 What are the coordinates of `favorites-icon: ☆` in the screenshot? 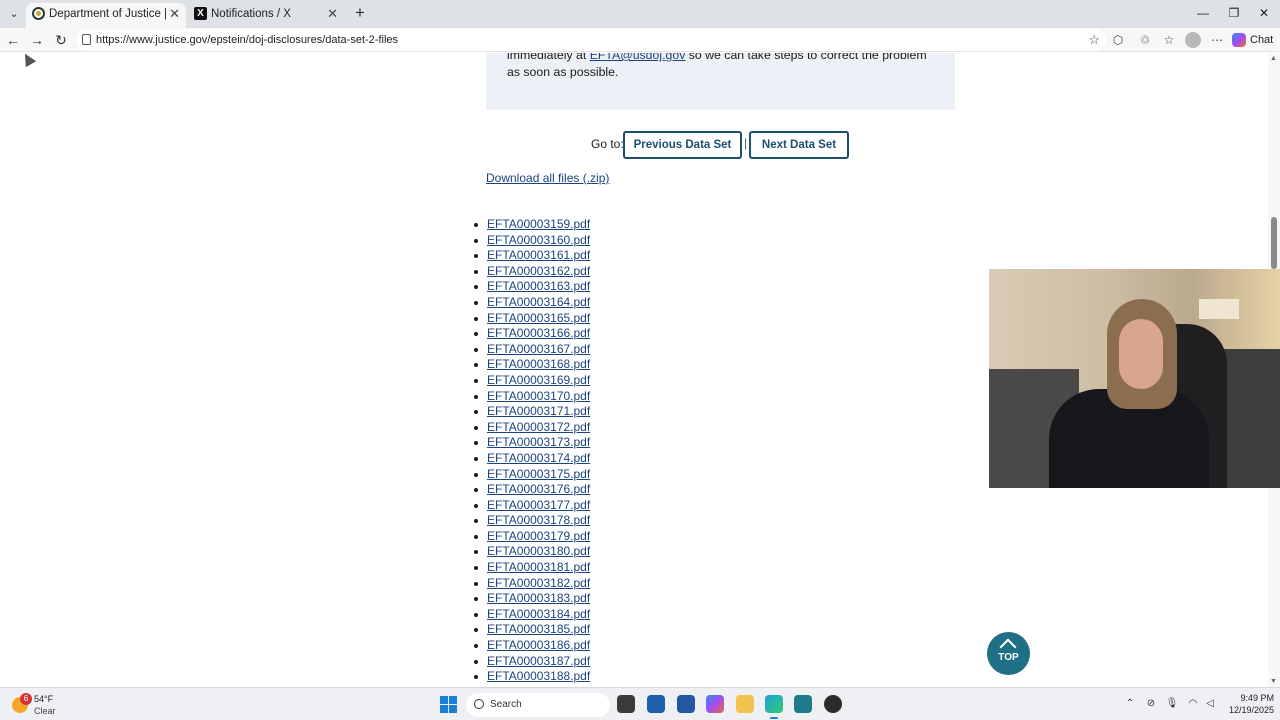 It's located at (1169, 40).